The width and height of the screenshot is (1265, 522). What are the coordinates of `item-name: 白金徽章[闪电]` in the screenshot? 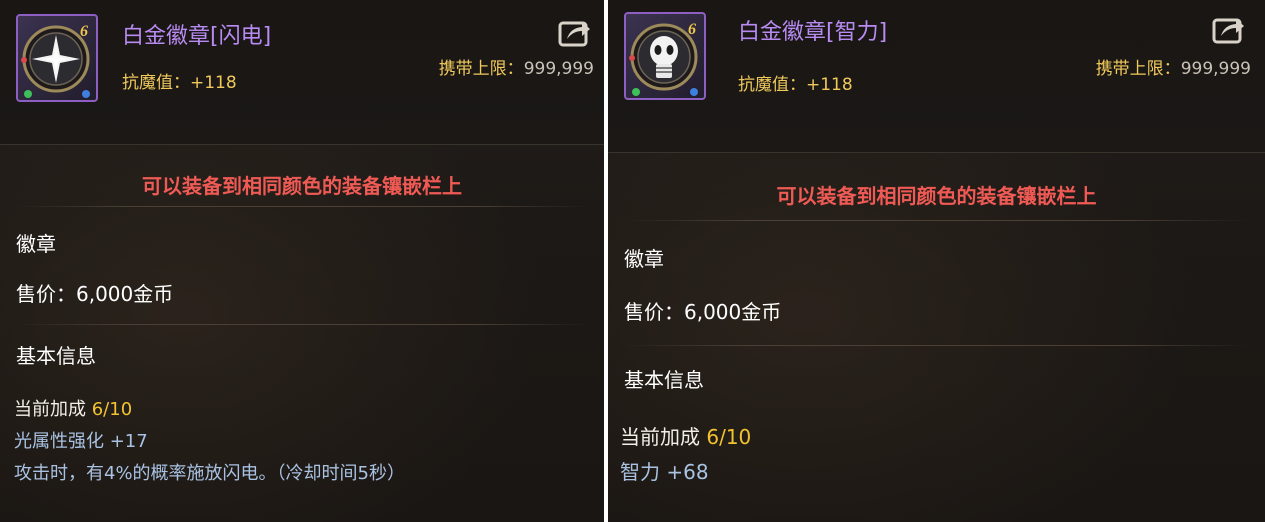 It's located at (197, 36).